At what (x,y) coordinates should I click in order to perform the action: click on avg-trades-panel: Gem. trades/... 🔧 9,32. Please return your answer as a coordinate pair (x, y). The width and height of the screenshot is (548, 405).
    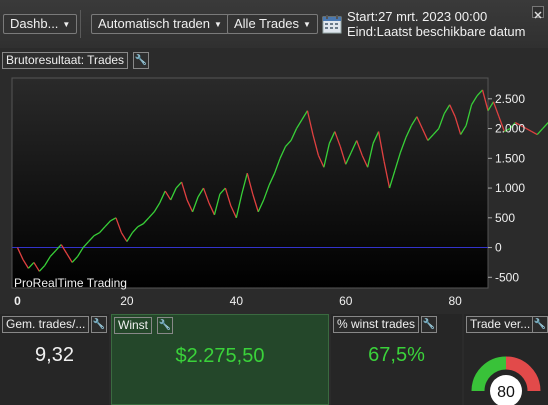
    Looking at the image, I should click on (54, 359).